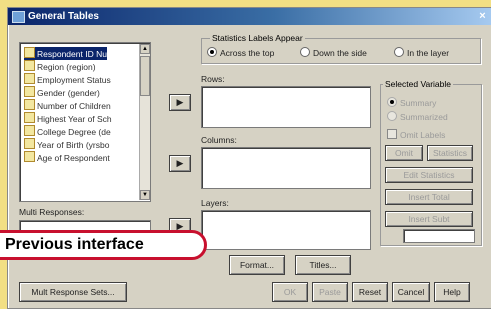 This screenshot has width=491, height=309. What do you see at coordinates (67, 131) in the screenshot?
I see `list-item: College Degree (de` at bounding box center [67, 131].